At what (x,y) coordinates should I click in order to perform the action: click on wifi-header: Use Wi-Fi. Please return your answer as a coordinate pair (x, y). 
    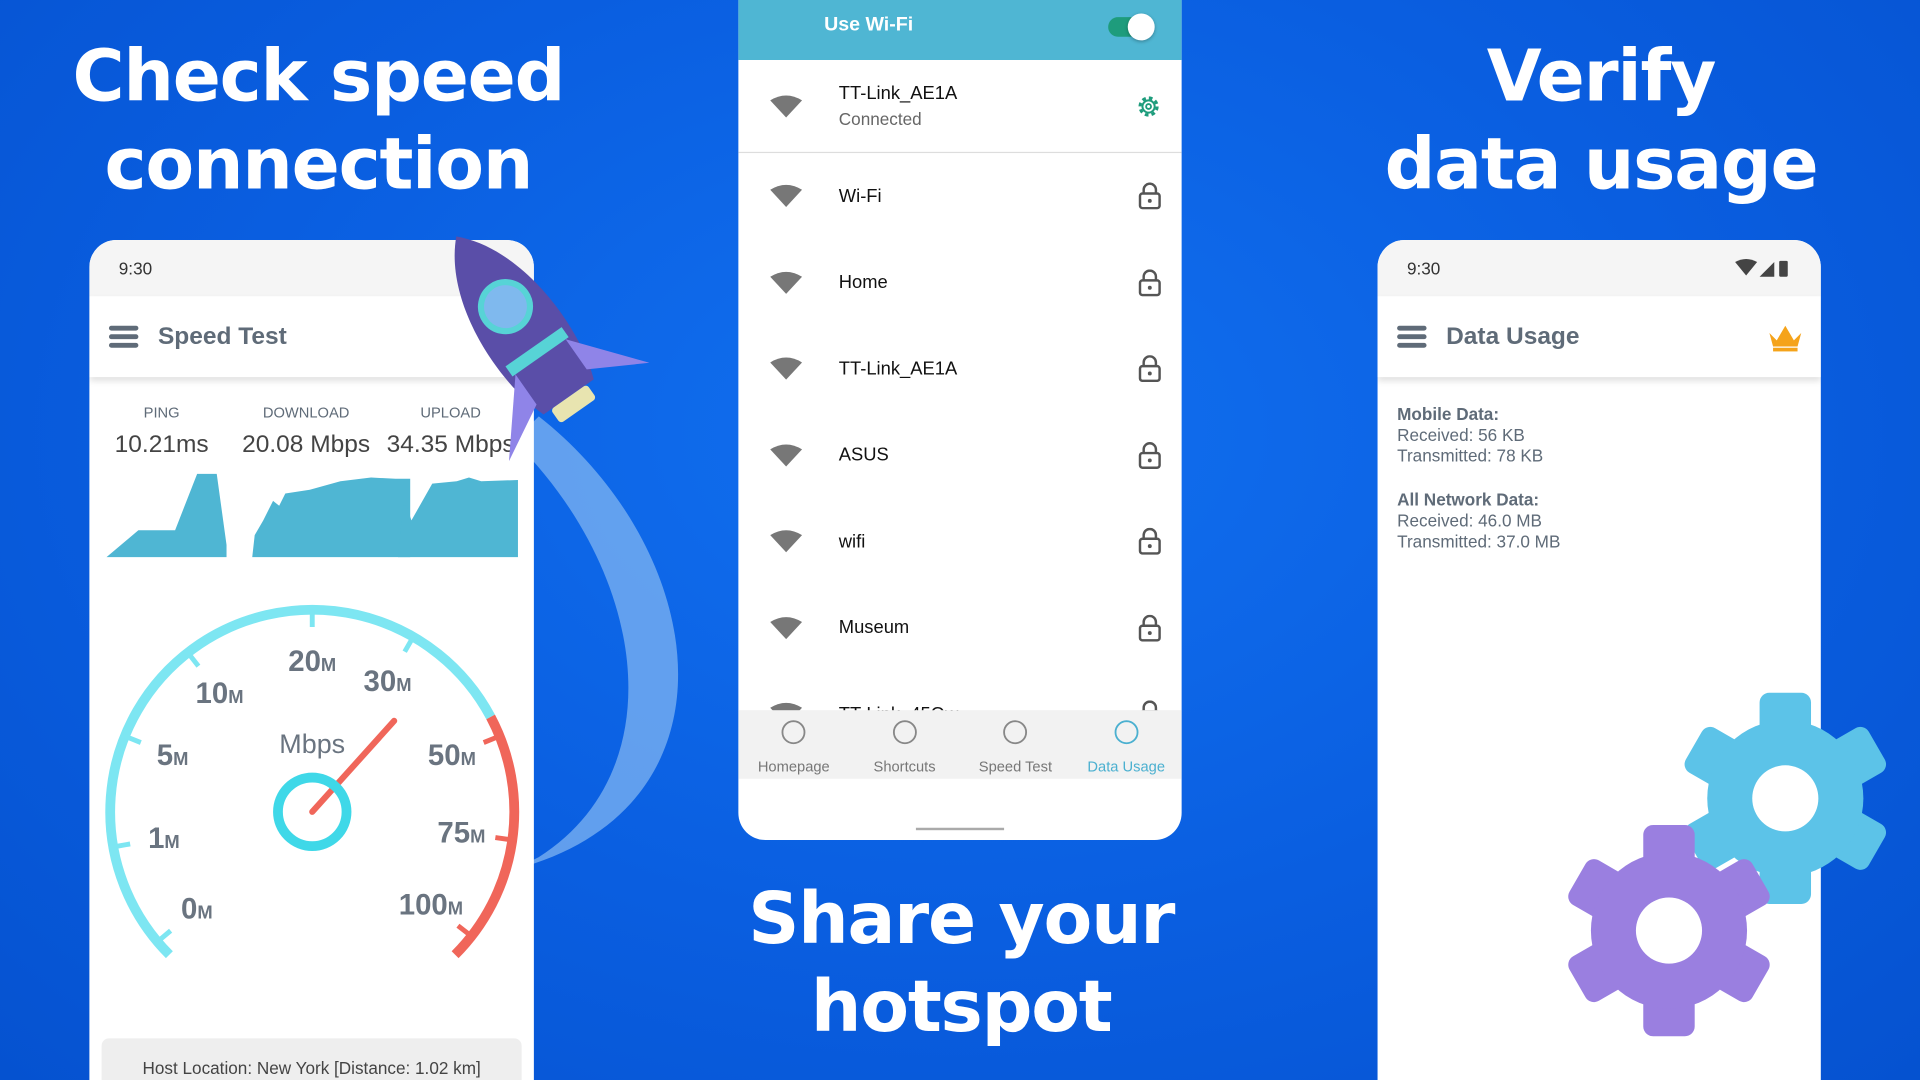
    Looking at the image, I should click on (960, 30).